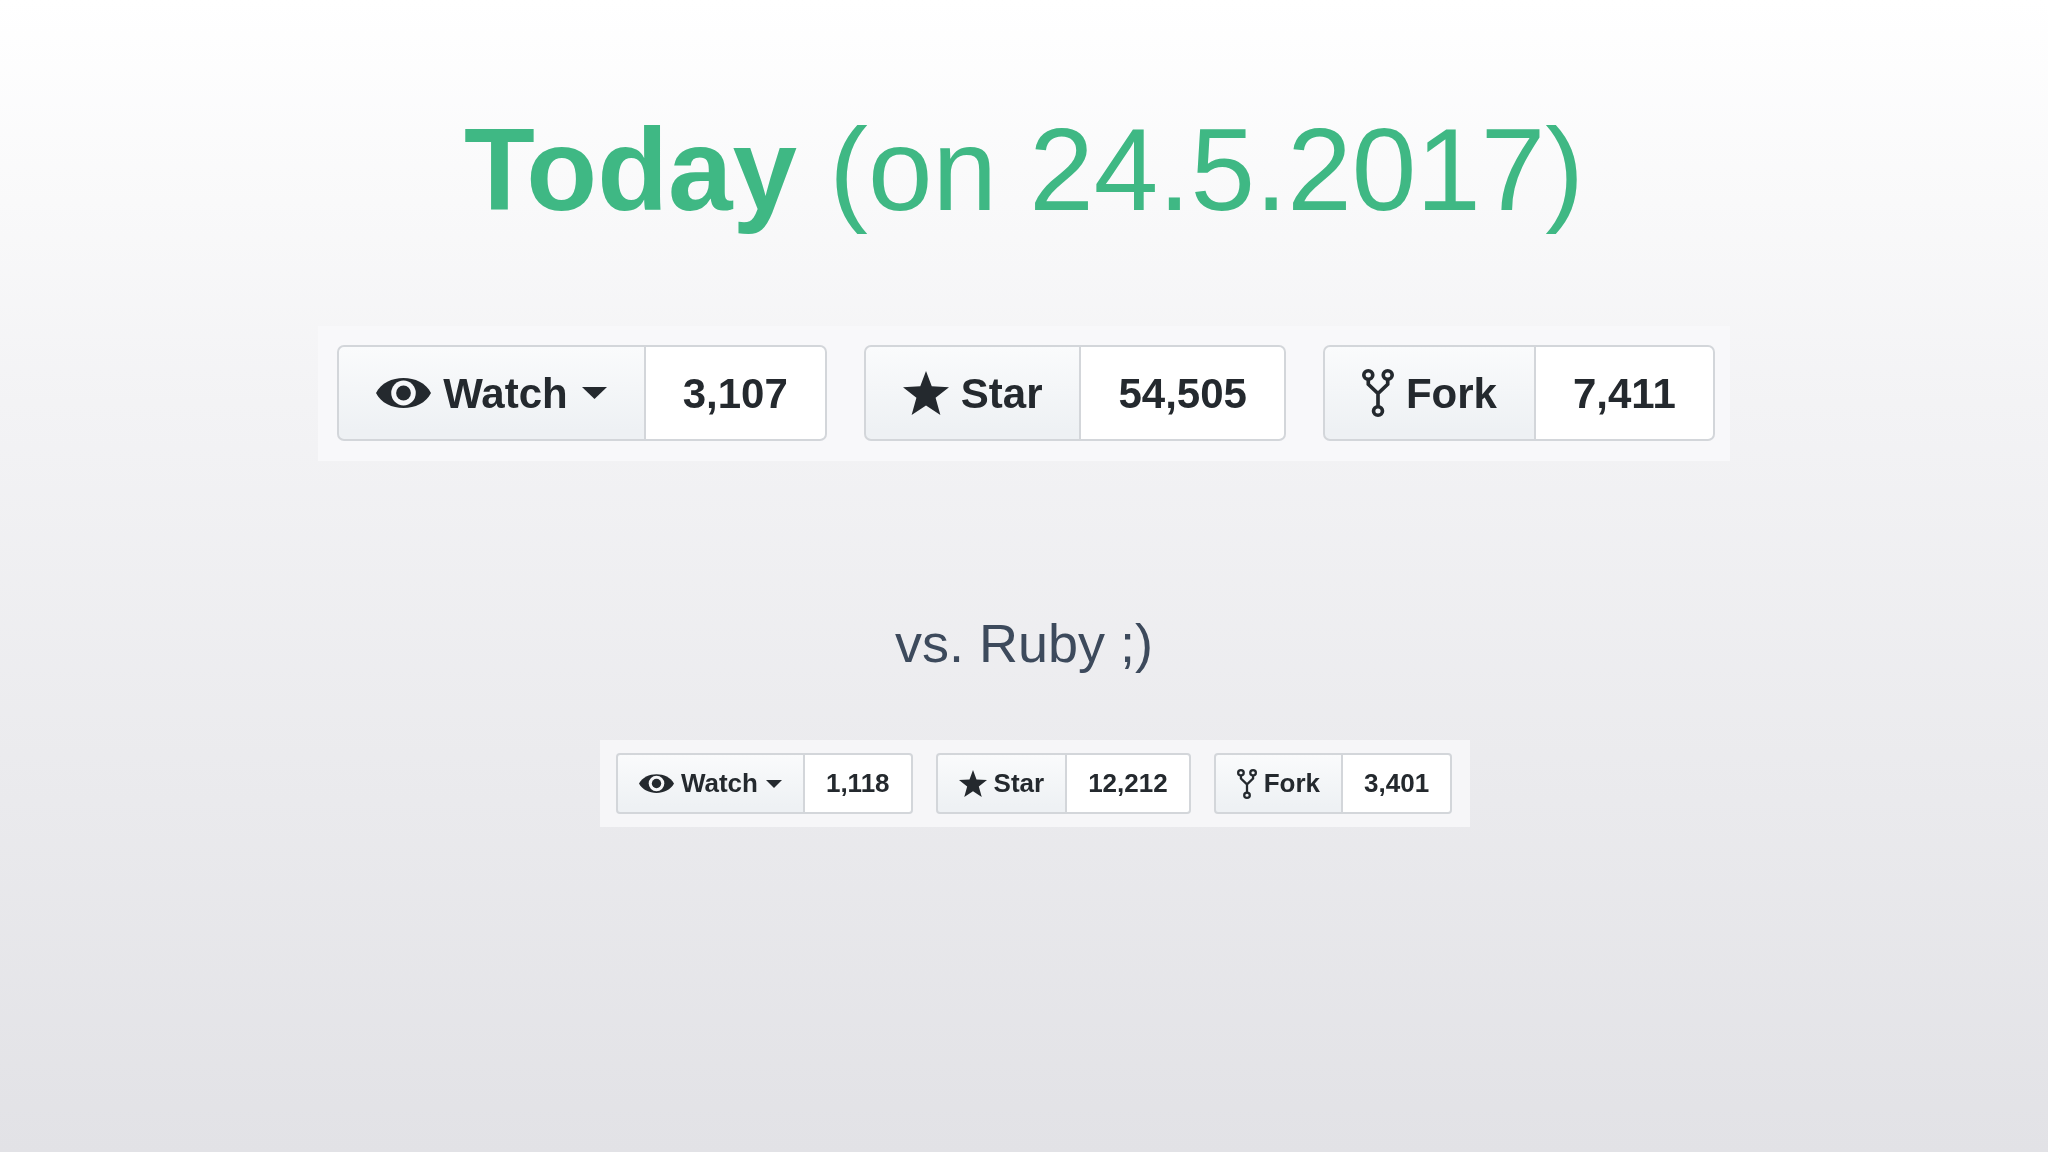 Image resolution: width=2048 pixels, height=1152 pixels. I want to click on stars-count: 12,212, so click(1129, 784).